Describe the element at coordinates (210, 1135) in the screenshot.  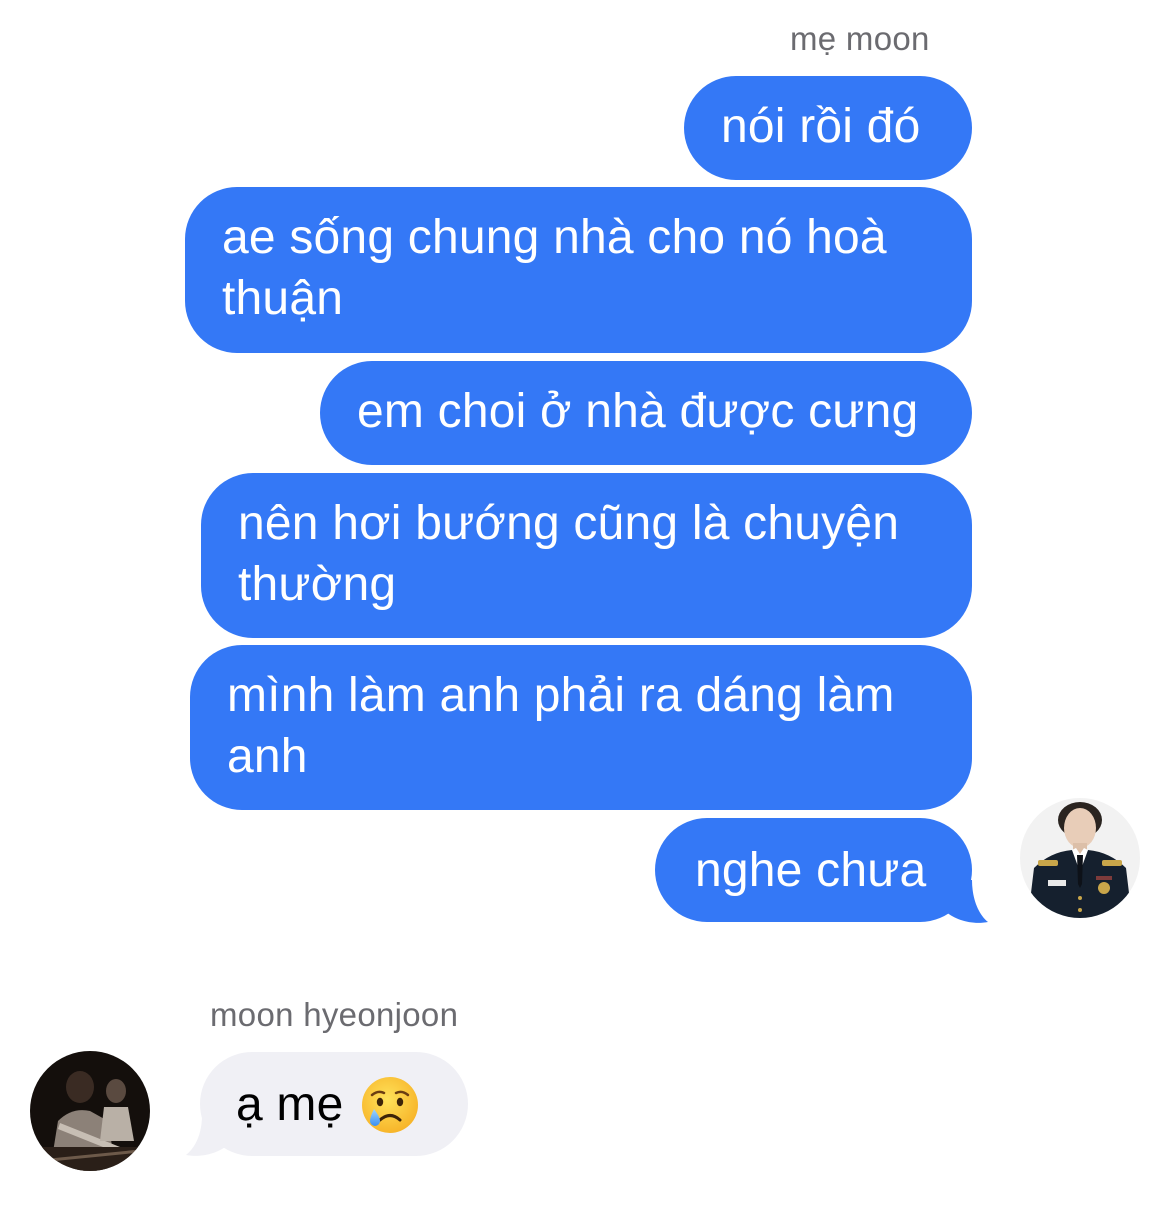
I see `incoming-bubble-tail` at that location.